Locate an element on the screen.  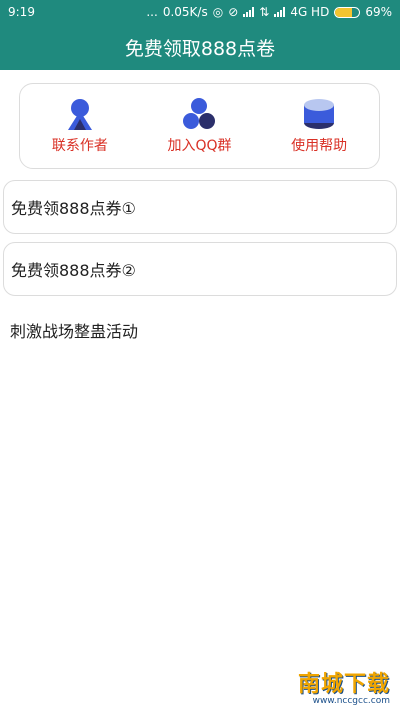
database-icon is located at coordinates (319, 114).